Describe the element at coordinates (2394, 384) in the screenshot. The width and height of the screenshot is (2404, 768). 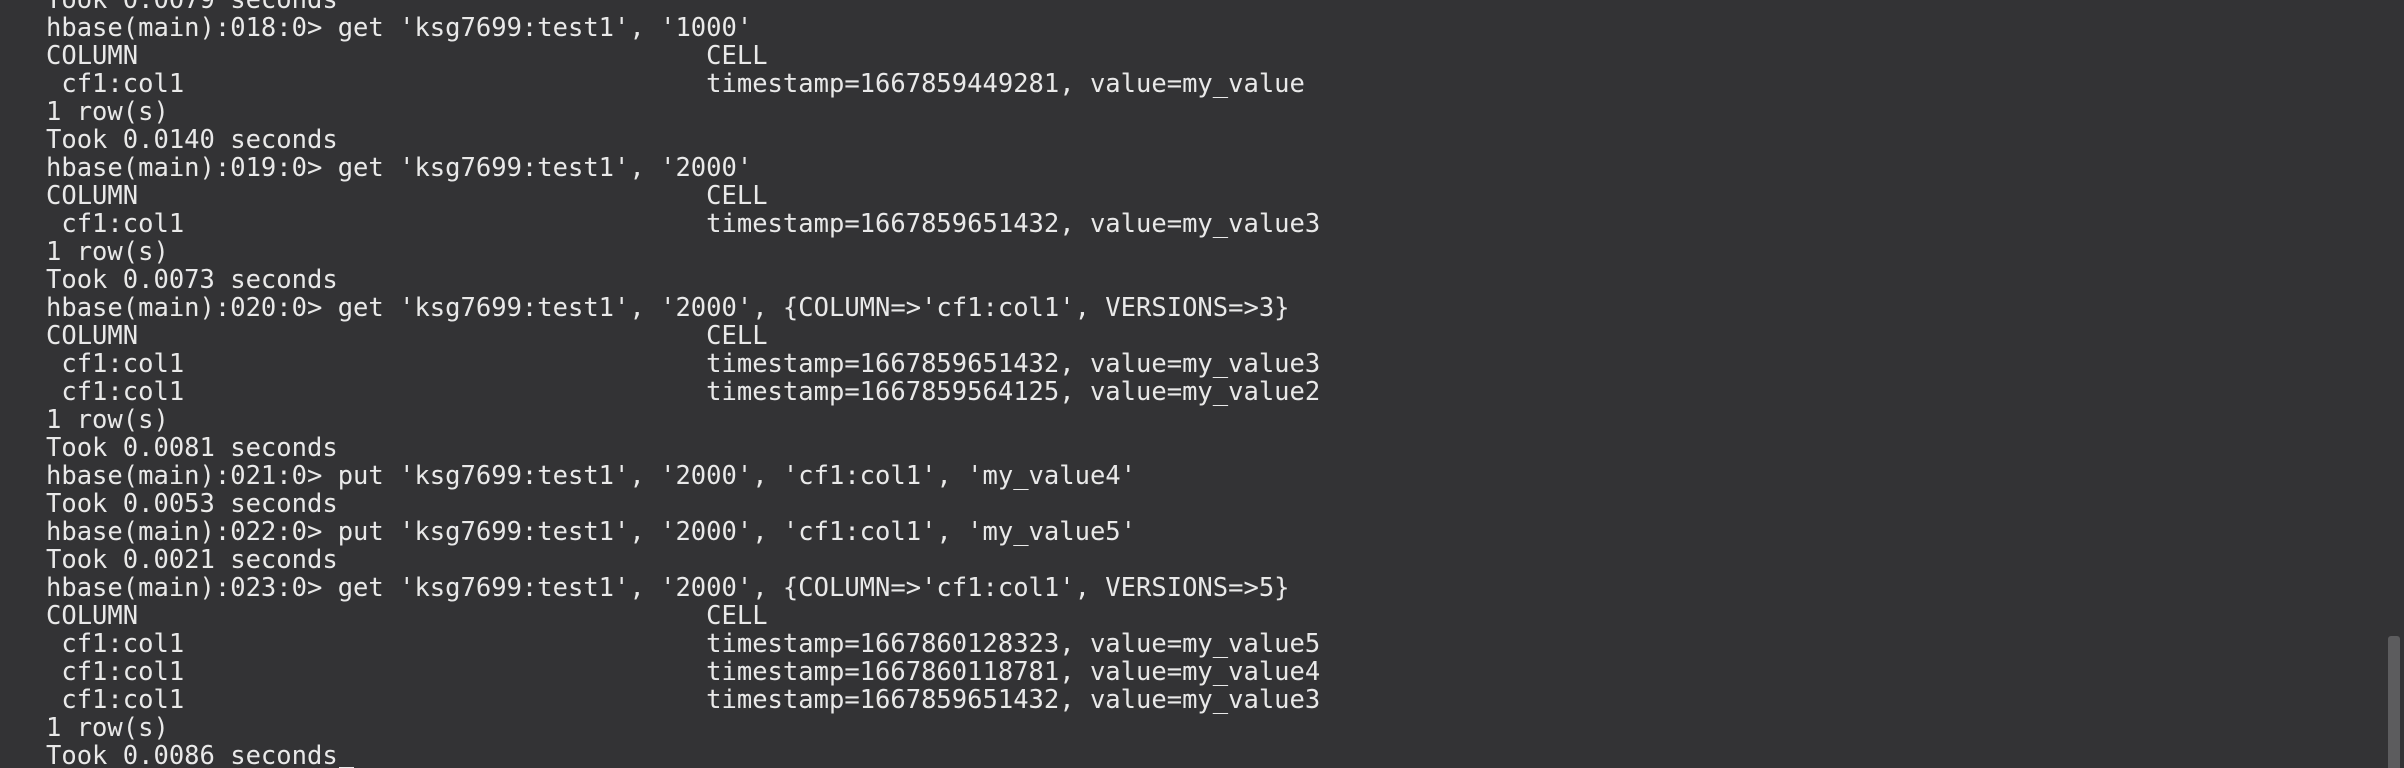
I see `vertical-scrollbar` at that location.